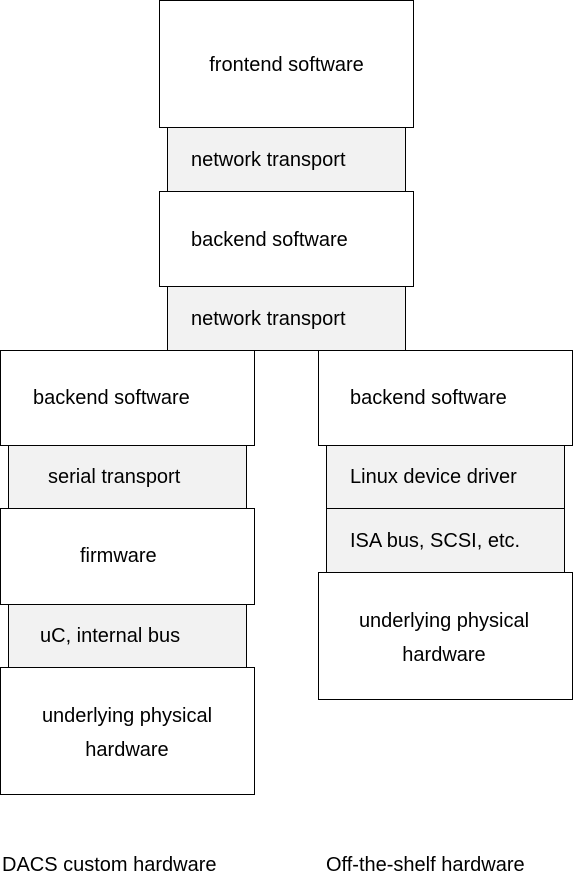 This screenshot has height=876, width=573. I want to click on frontend-label: frontend software, so click(286, 65).